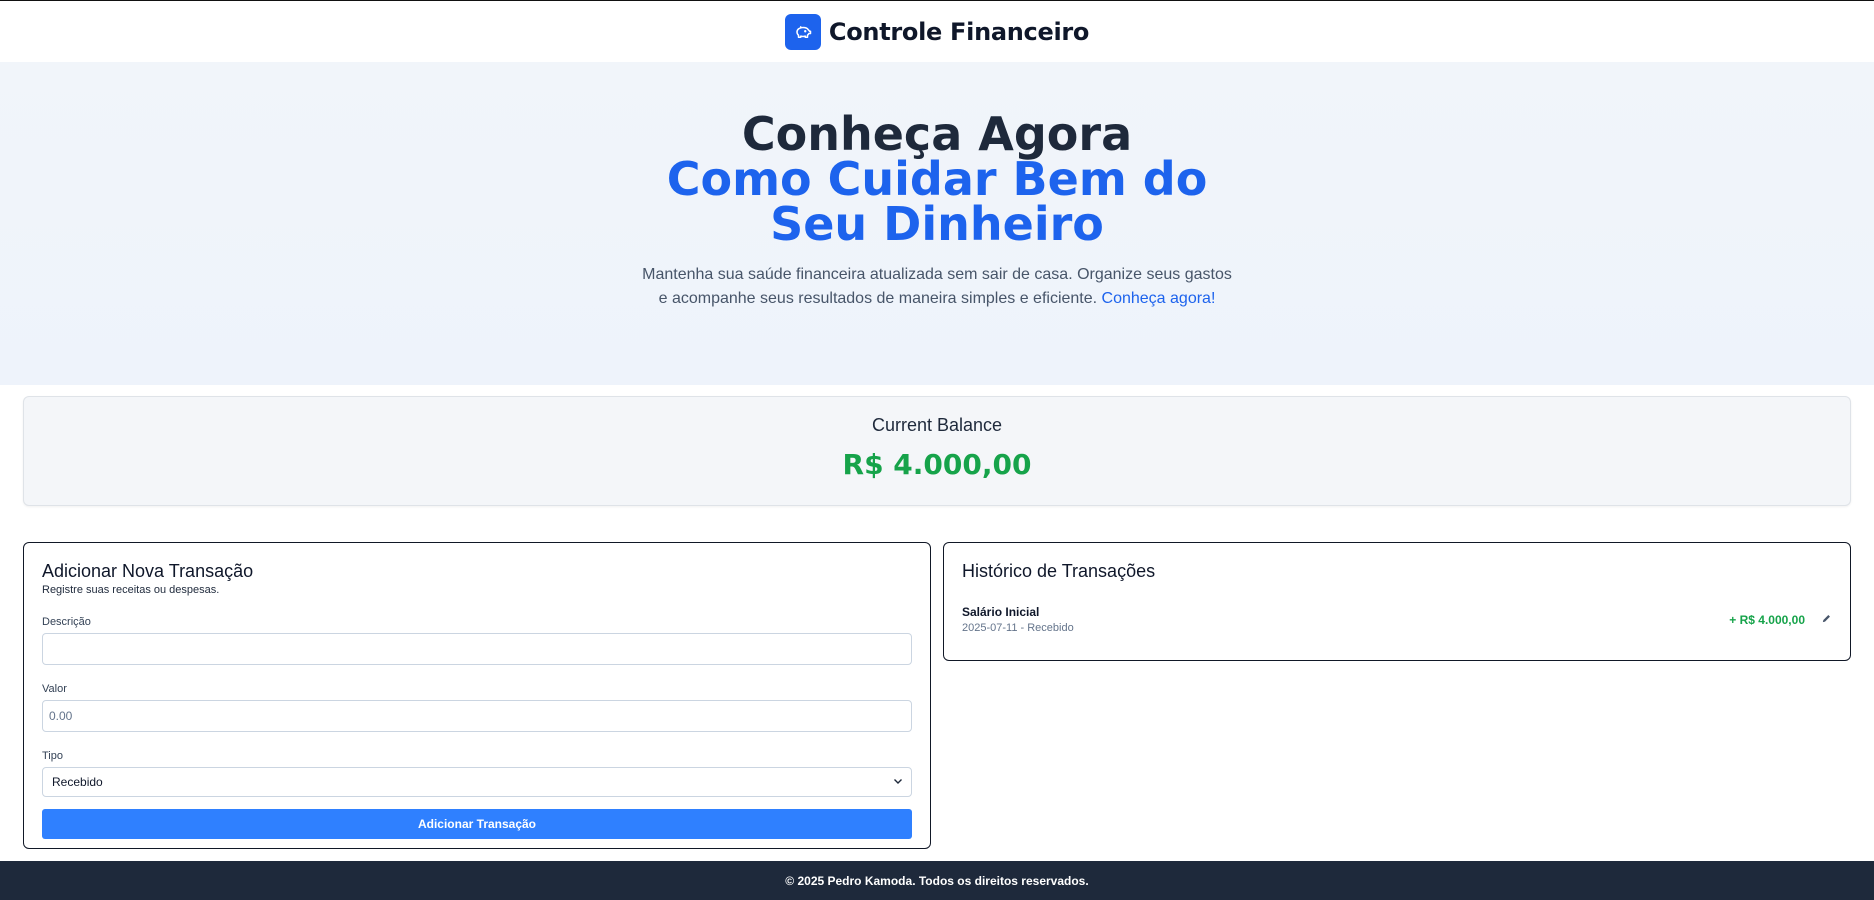  I want to click on pencil-icon, so click(1826, 620).